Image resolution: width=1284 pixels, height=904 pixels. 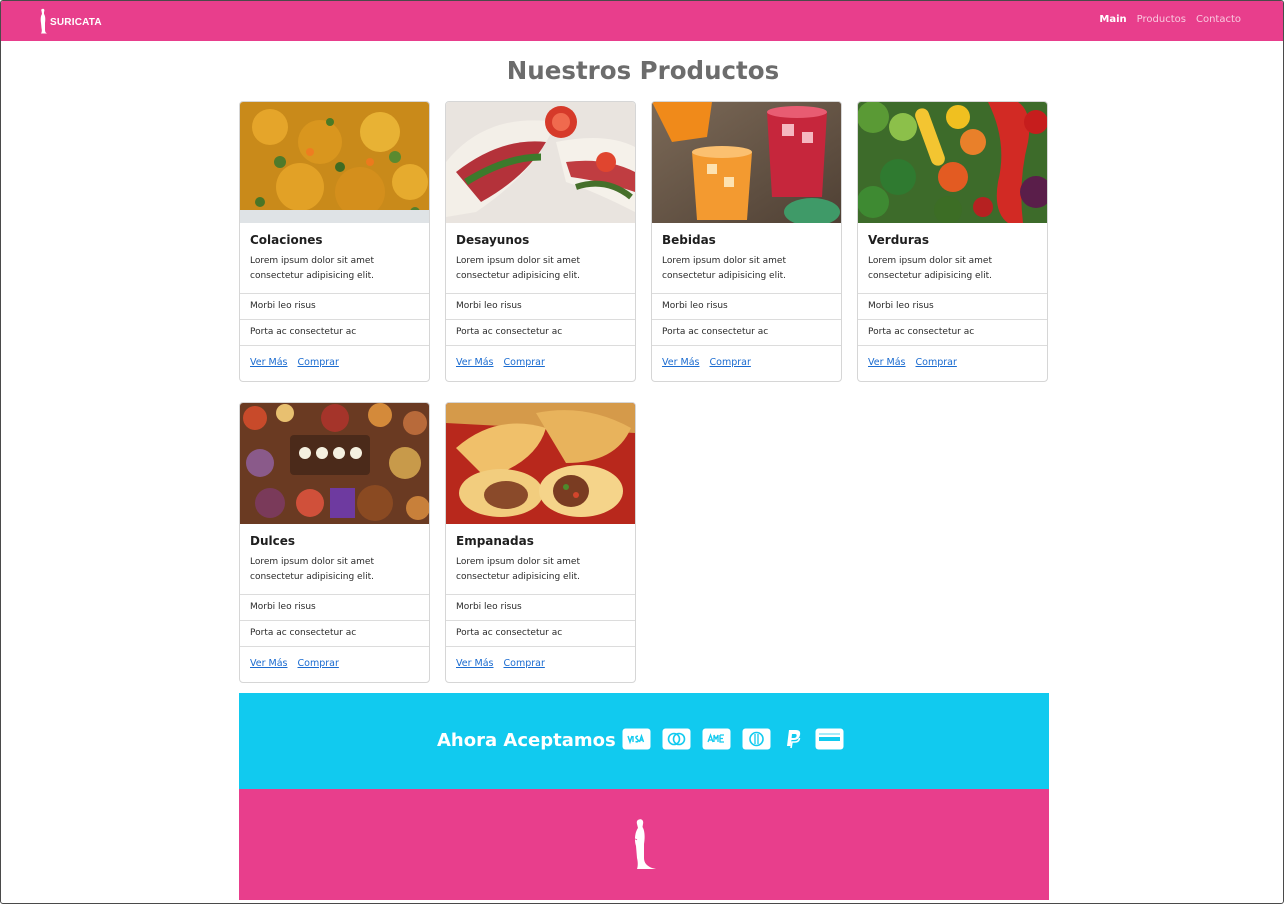 I want to click on amex-icon, so click(x=716, y=739).